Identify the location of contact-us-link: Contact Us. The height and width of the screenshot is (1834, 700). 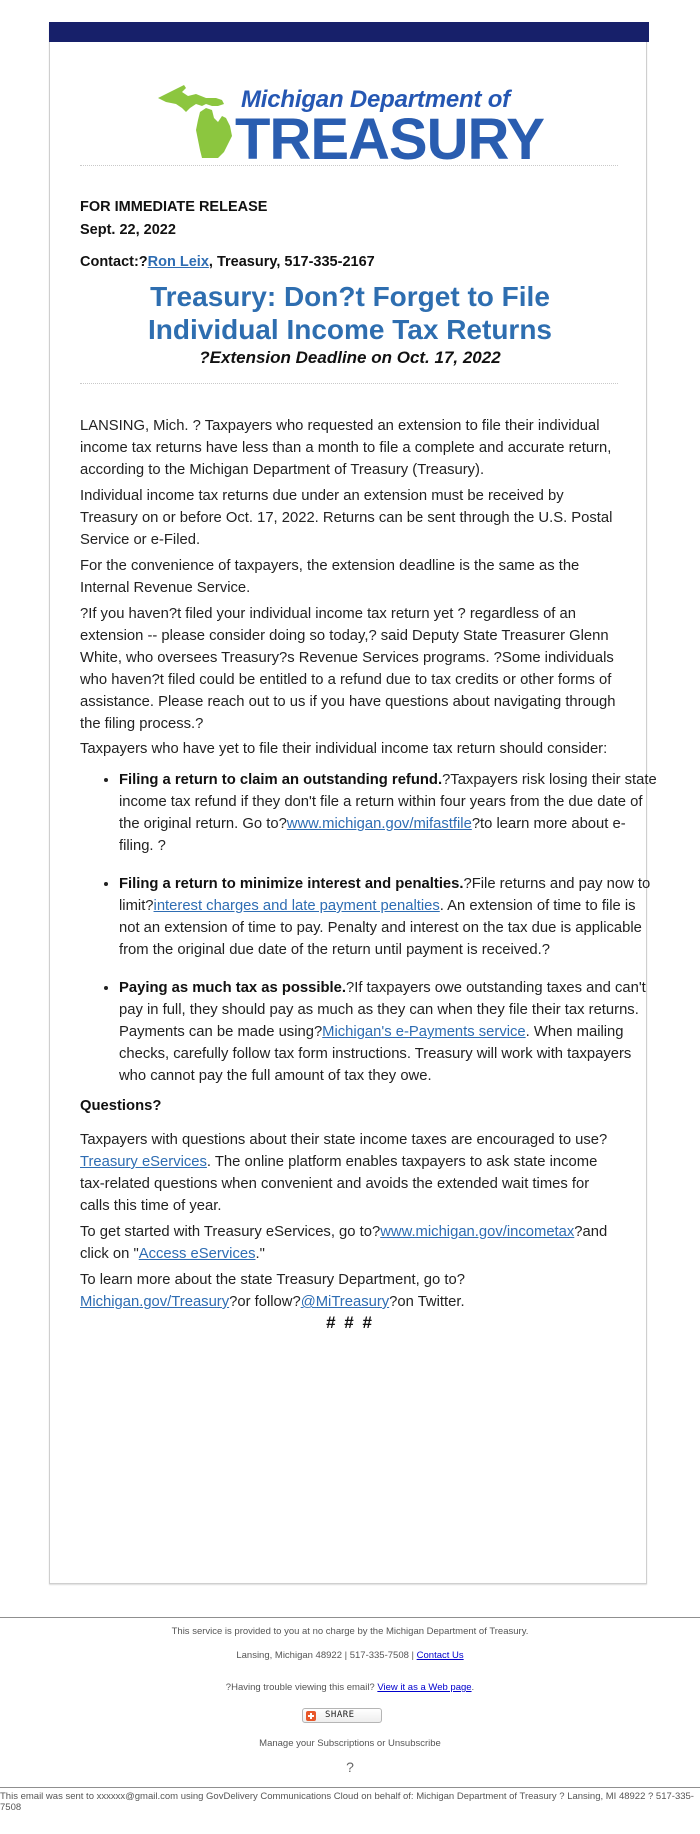
(440, 1655).